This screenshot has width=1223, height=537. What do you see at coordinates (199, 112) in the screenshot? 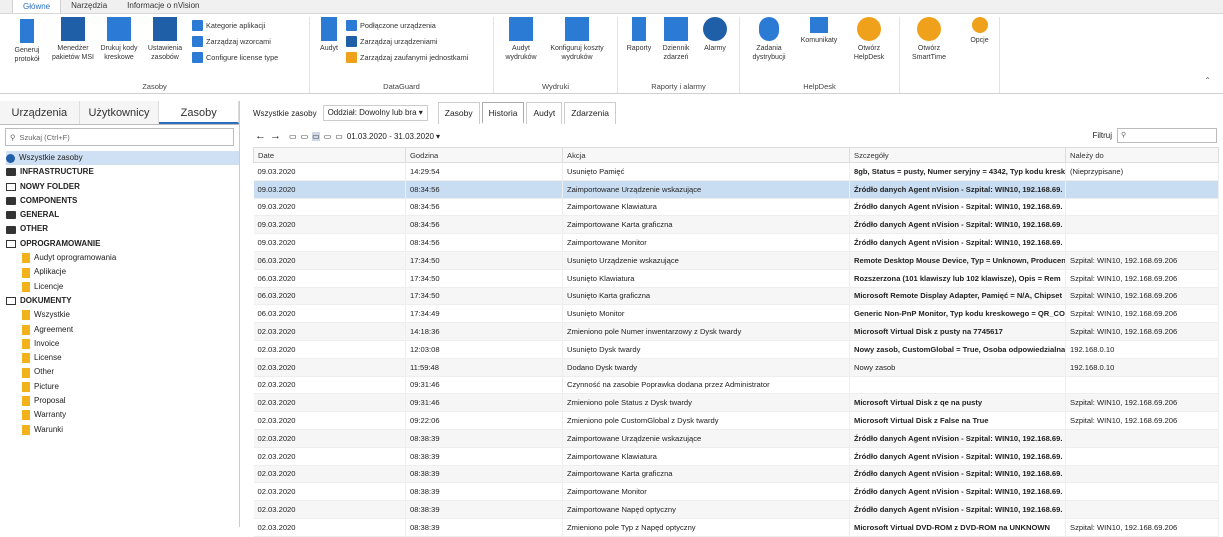
I see `tab-zasoby: Zasoby` at bounding box center [199, 112].